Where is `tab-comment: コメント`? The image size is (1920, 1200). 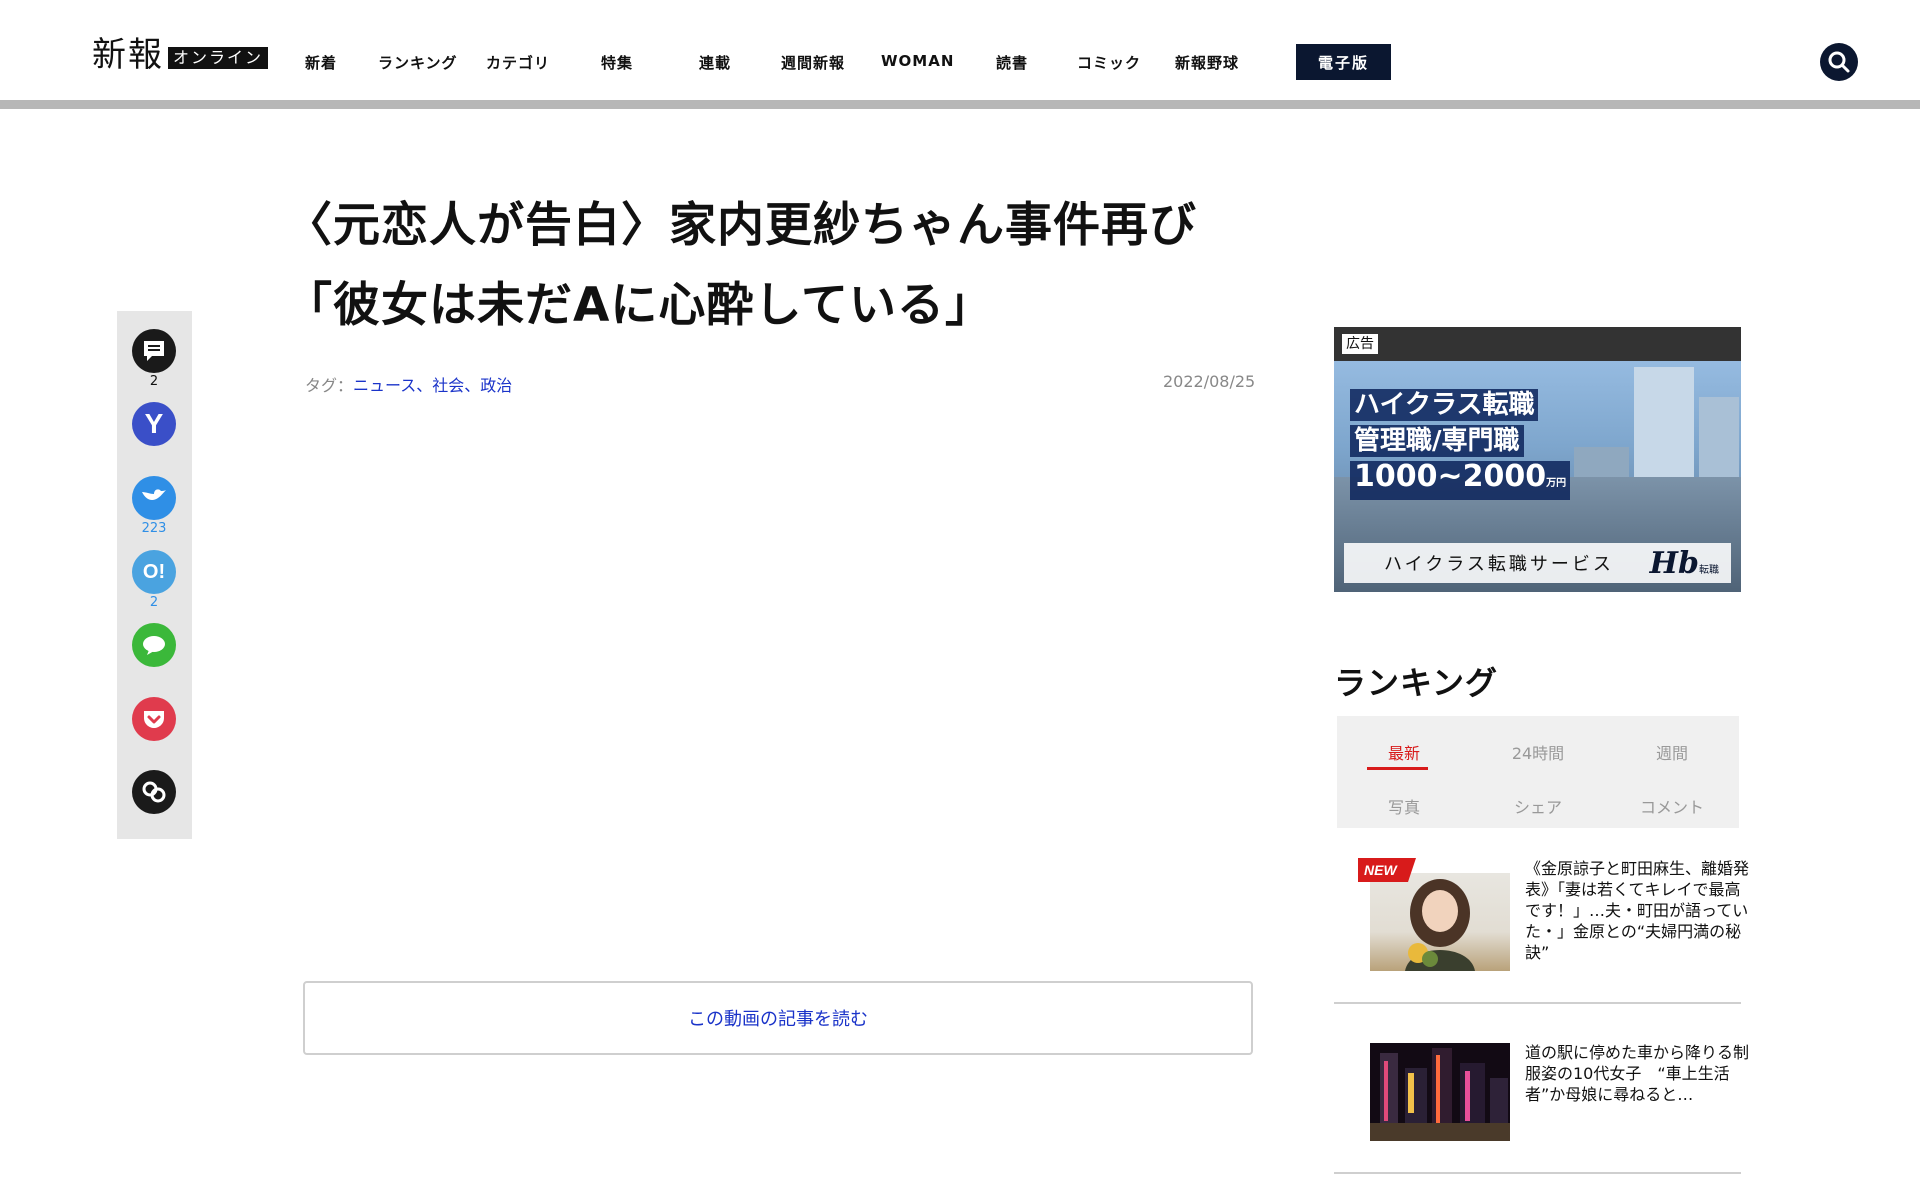 tab-comment: コメント is located at coordinates (1672, 806).